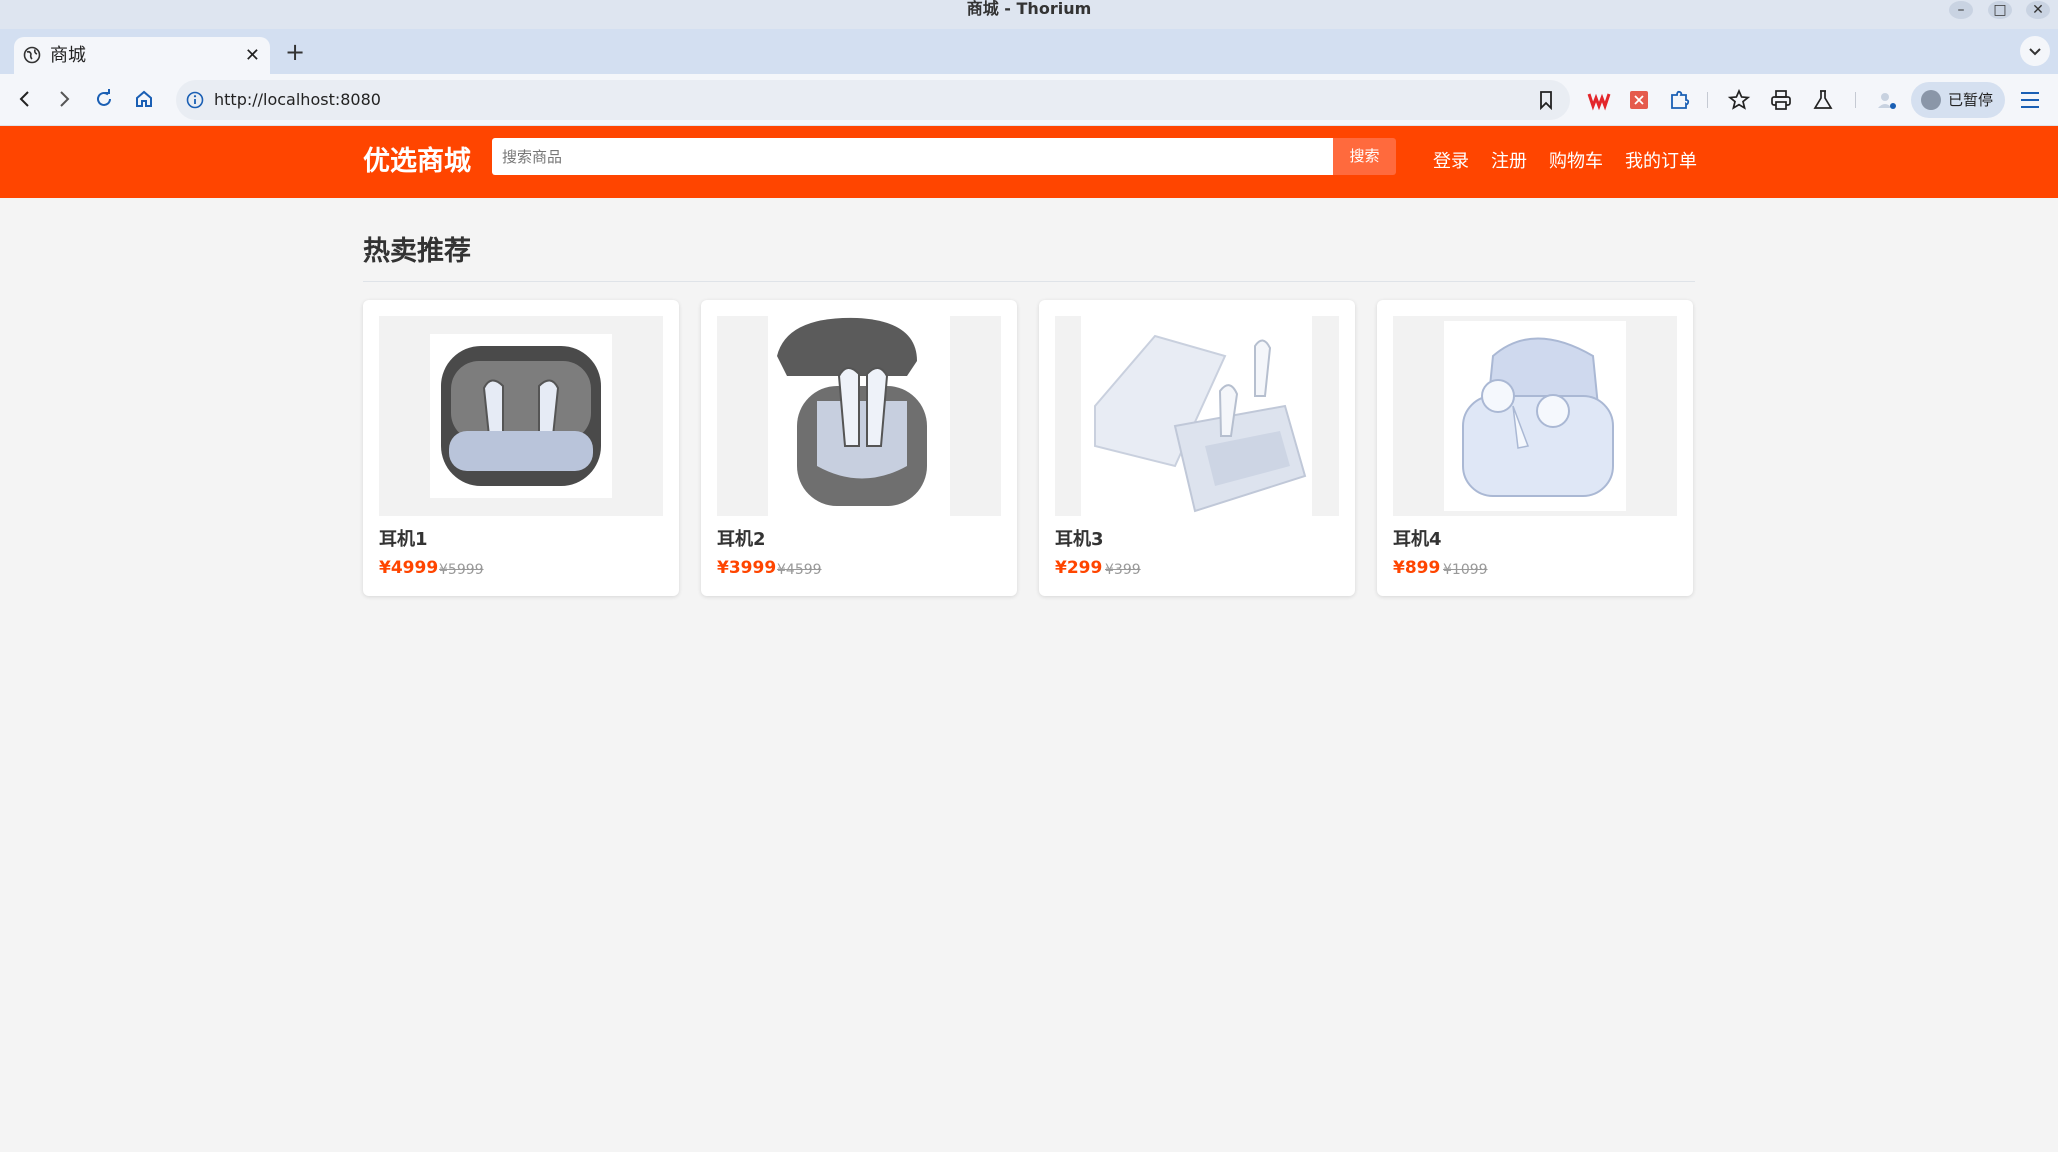 The image size is (2058, 1152). I want to click on star-icon, so click(1739, 100).